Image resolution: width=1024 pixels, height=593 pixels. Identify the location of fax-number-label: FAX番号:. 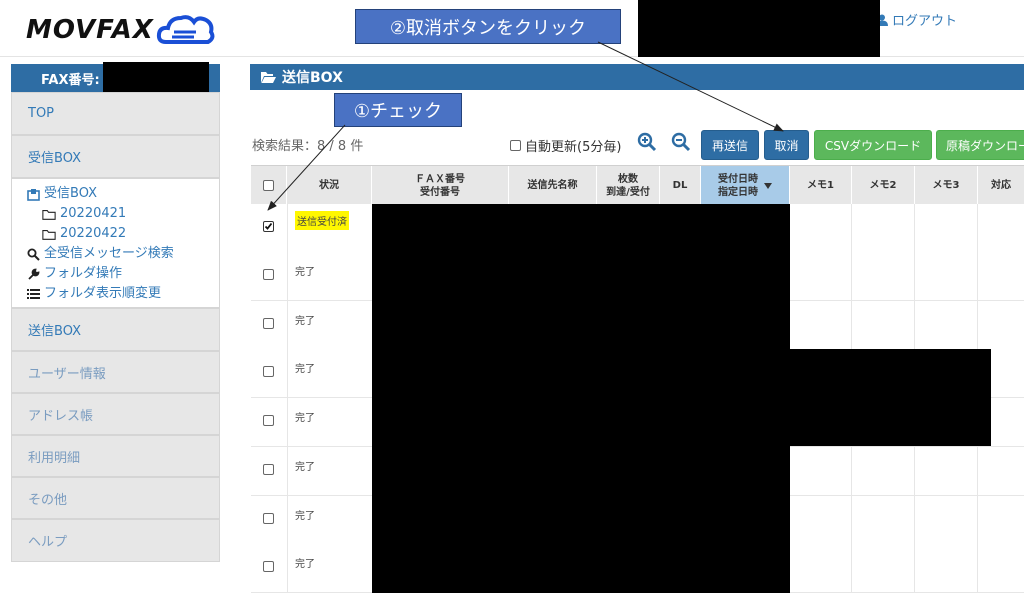
(70, 80).